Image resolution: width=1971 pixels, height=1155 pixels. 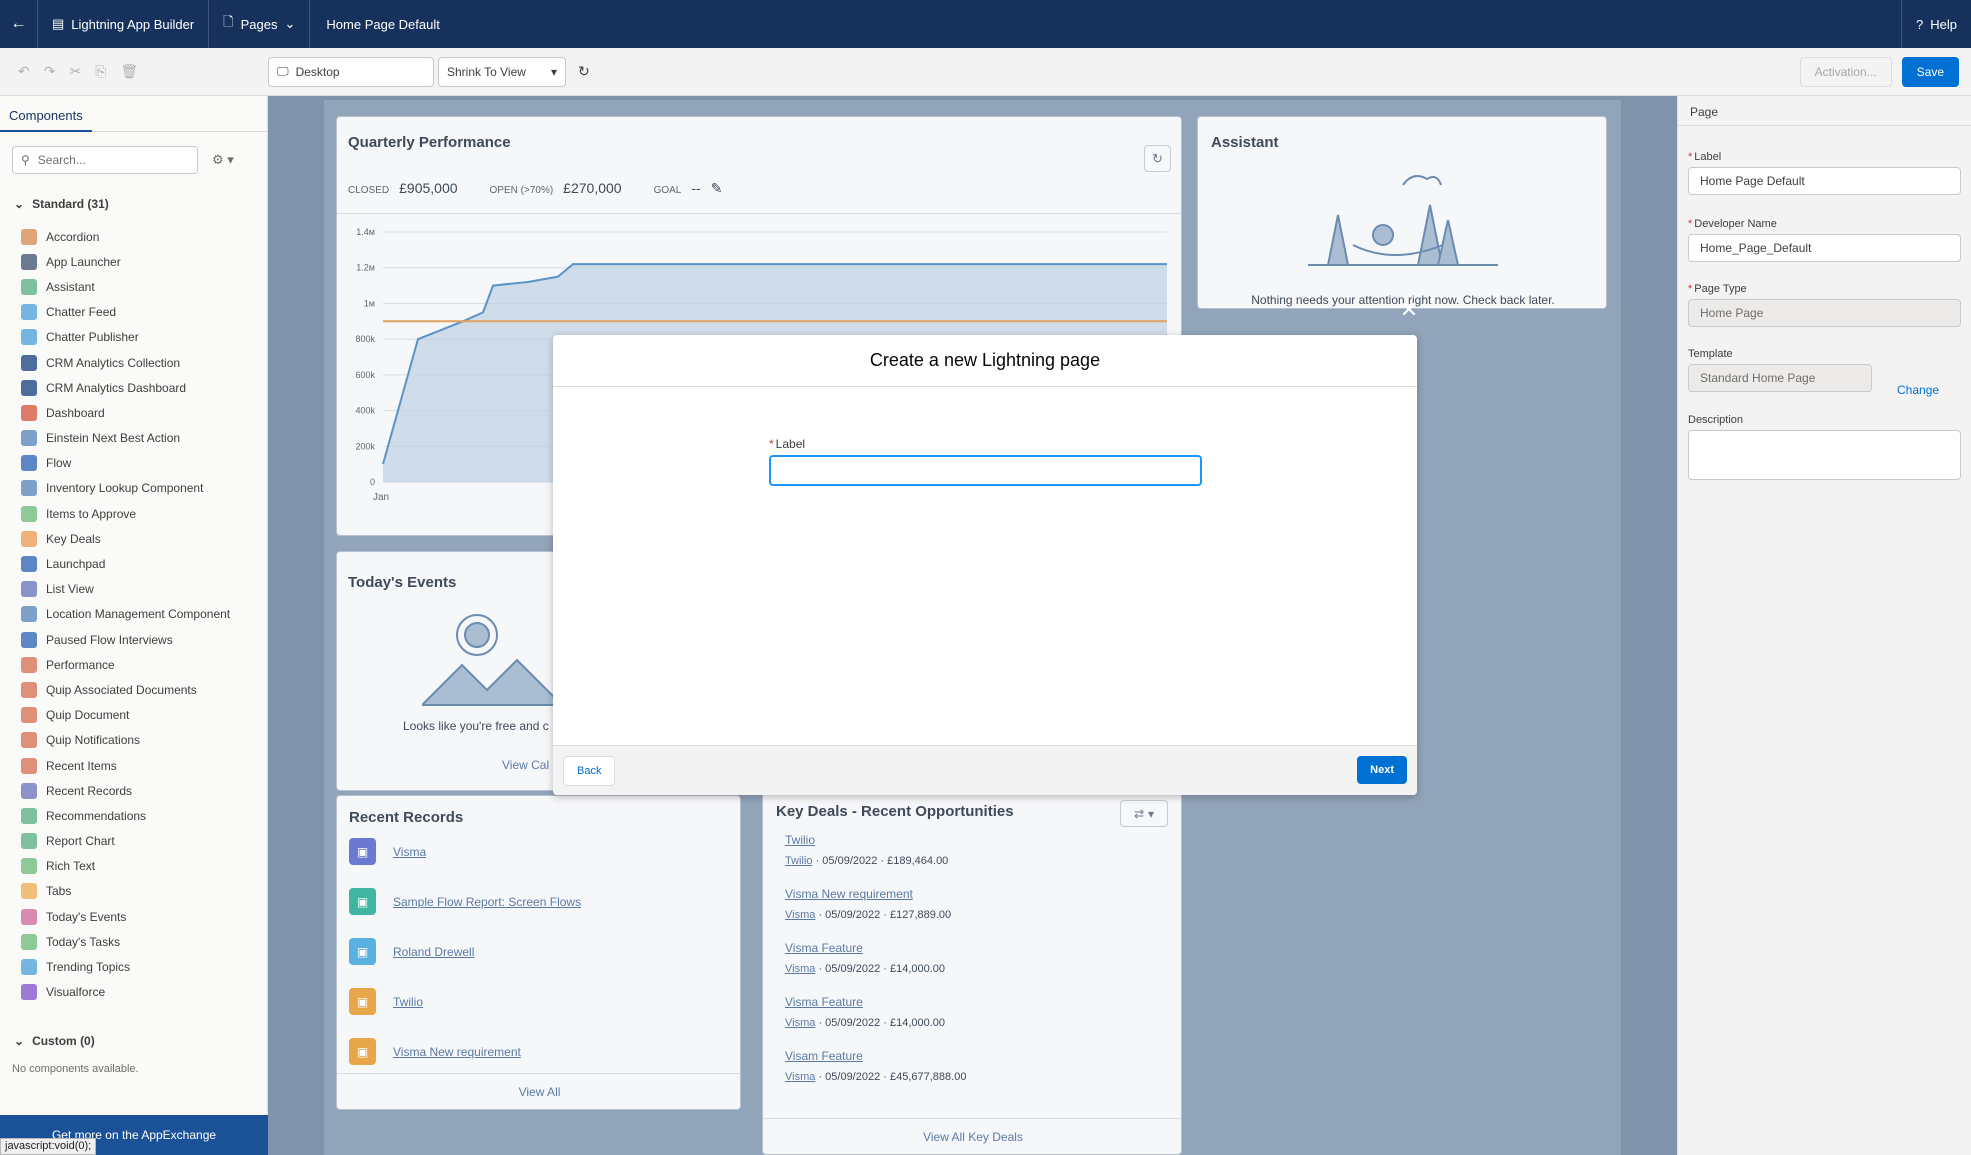 I want to click on component-item: Quip Notifications, so click(x=133, y=740).